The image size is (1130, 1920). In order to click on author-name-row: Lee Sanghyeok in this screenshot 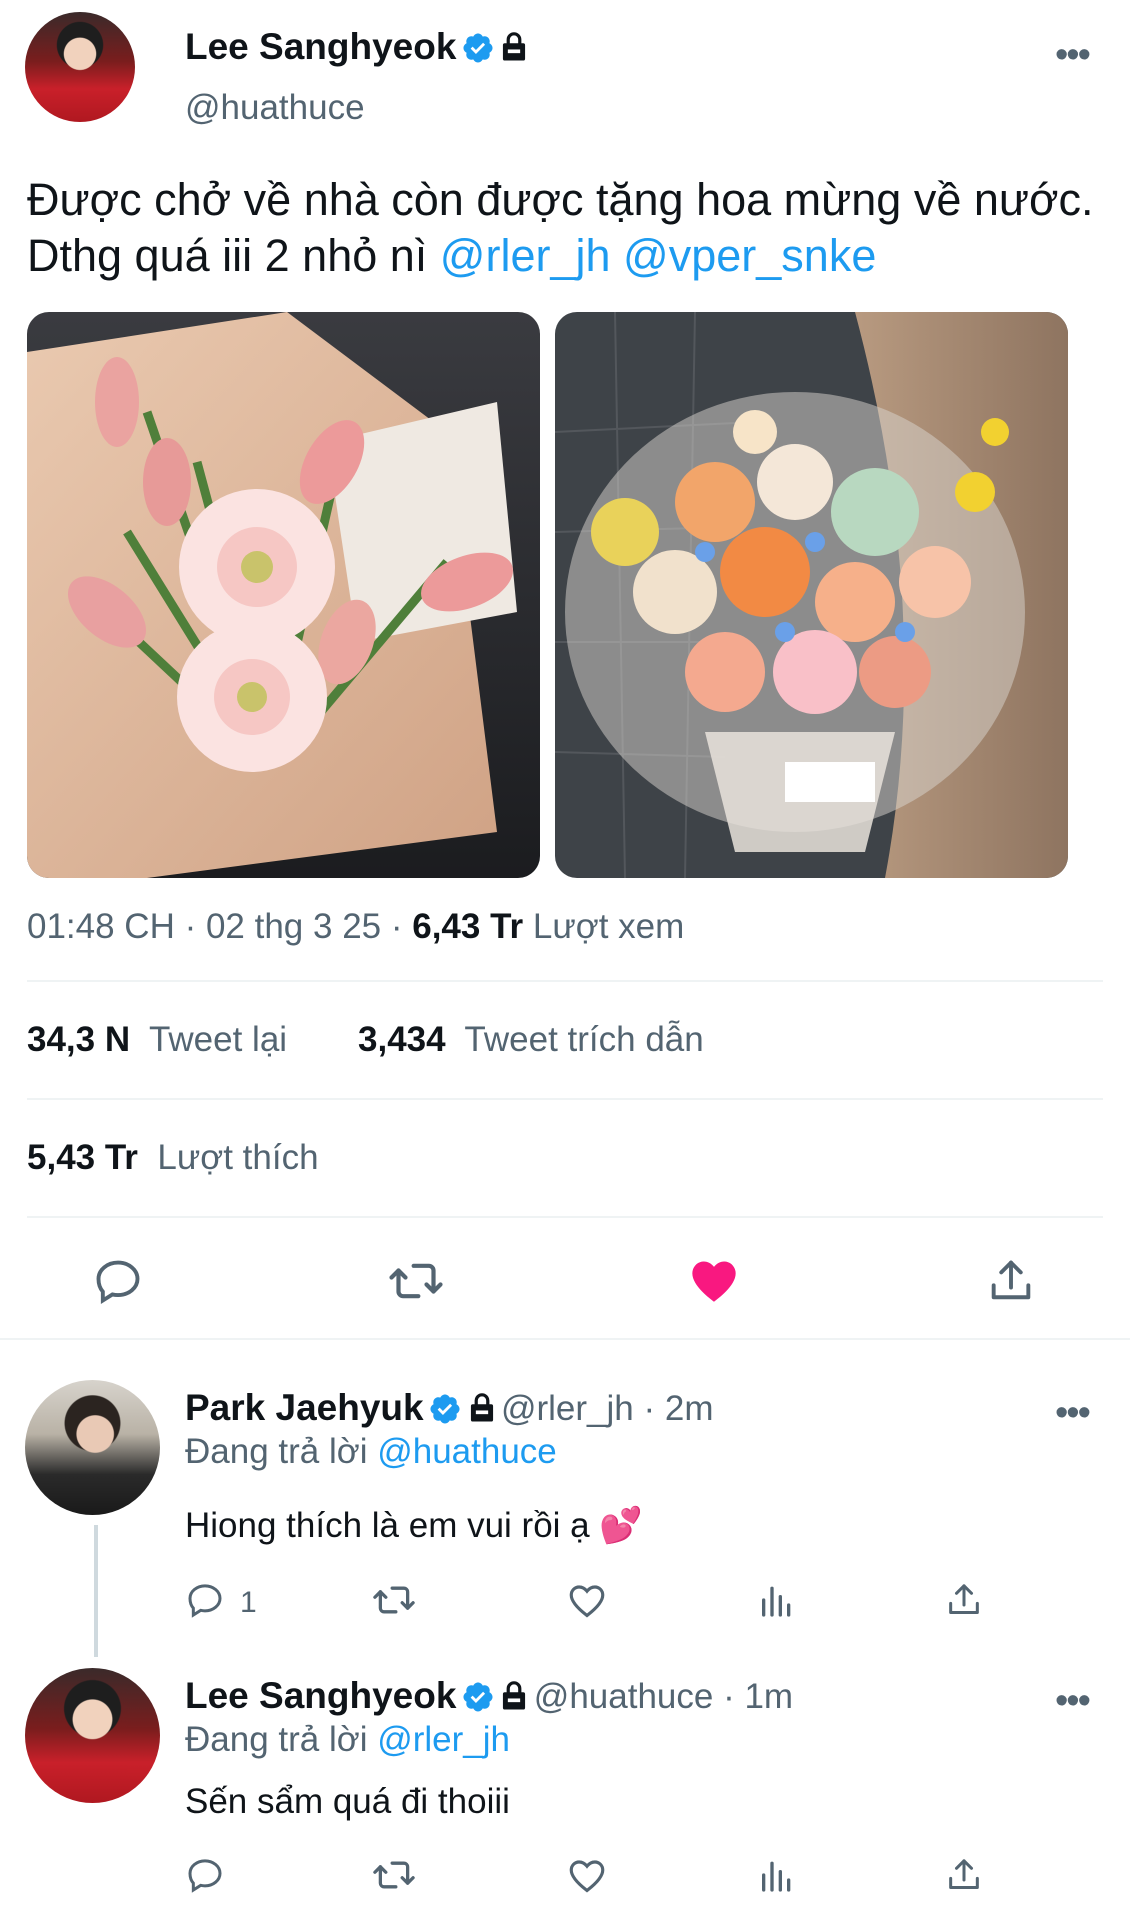, I will do `click(357, 47)`.